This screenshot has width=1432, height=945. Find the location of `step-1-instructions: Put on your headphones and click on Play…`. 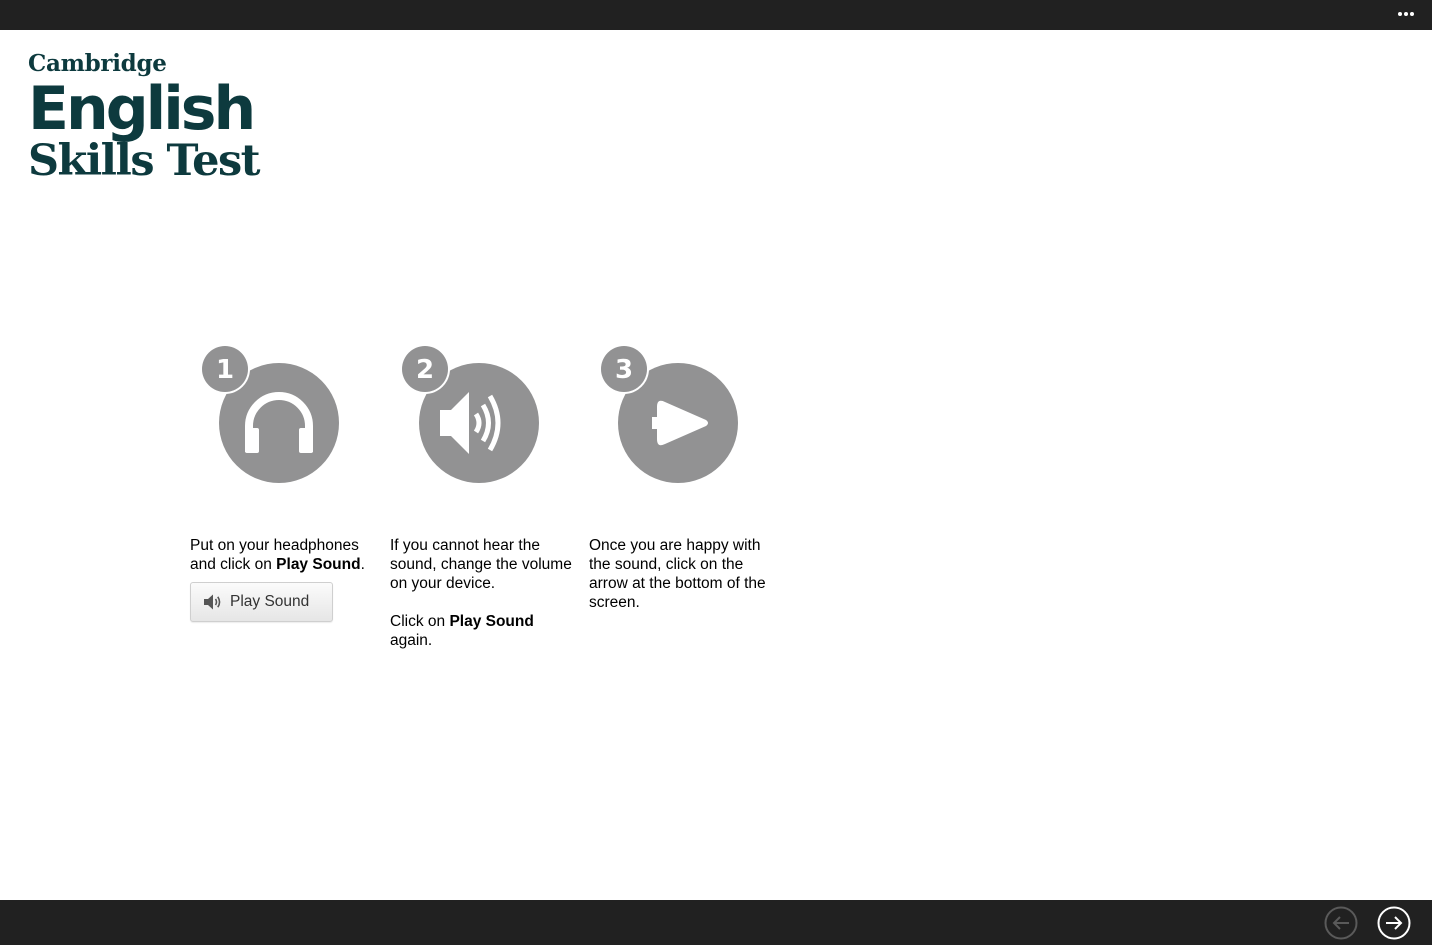

step-1-instructions: Put on your headphones and click on Play… is located at coordinates (282, 555).